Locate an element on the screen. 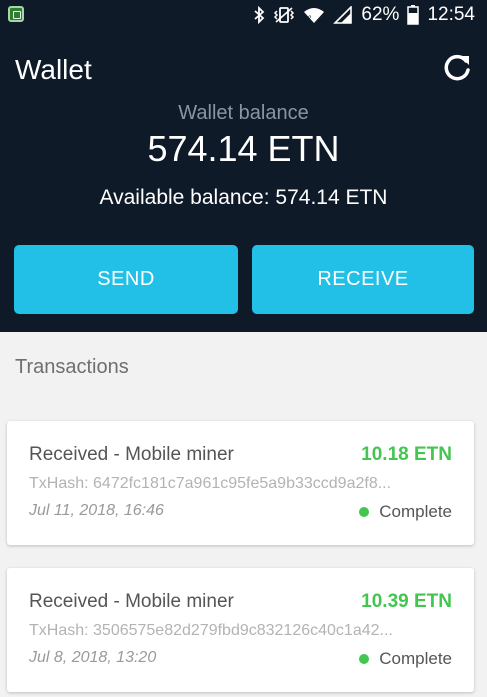 Image resolution: width=487 pixels, height=697 pixels. transaction-date: Jul 8, 2018, 13:20 is located at coordinates (93, 657).